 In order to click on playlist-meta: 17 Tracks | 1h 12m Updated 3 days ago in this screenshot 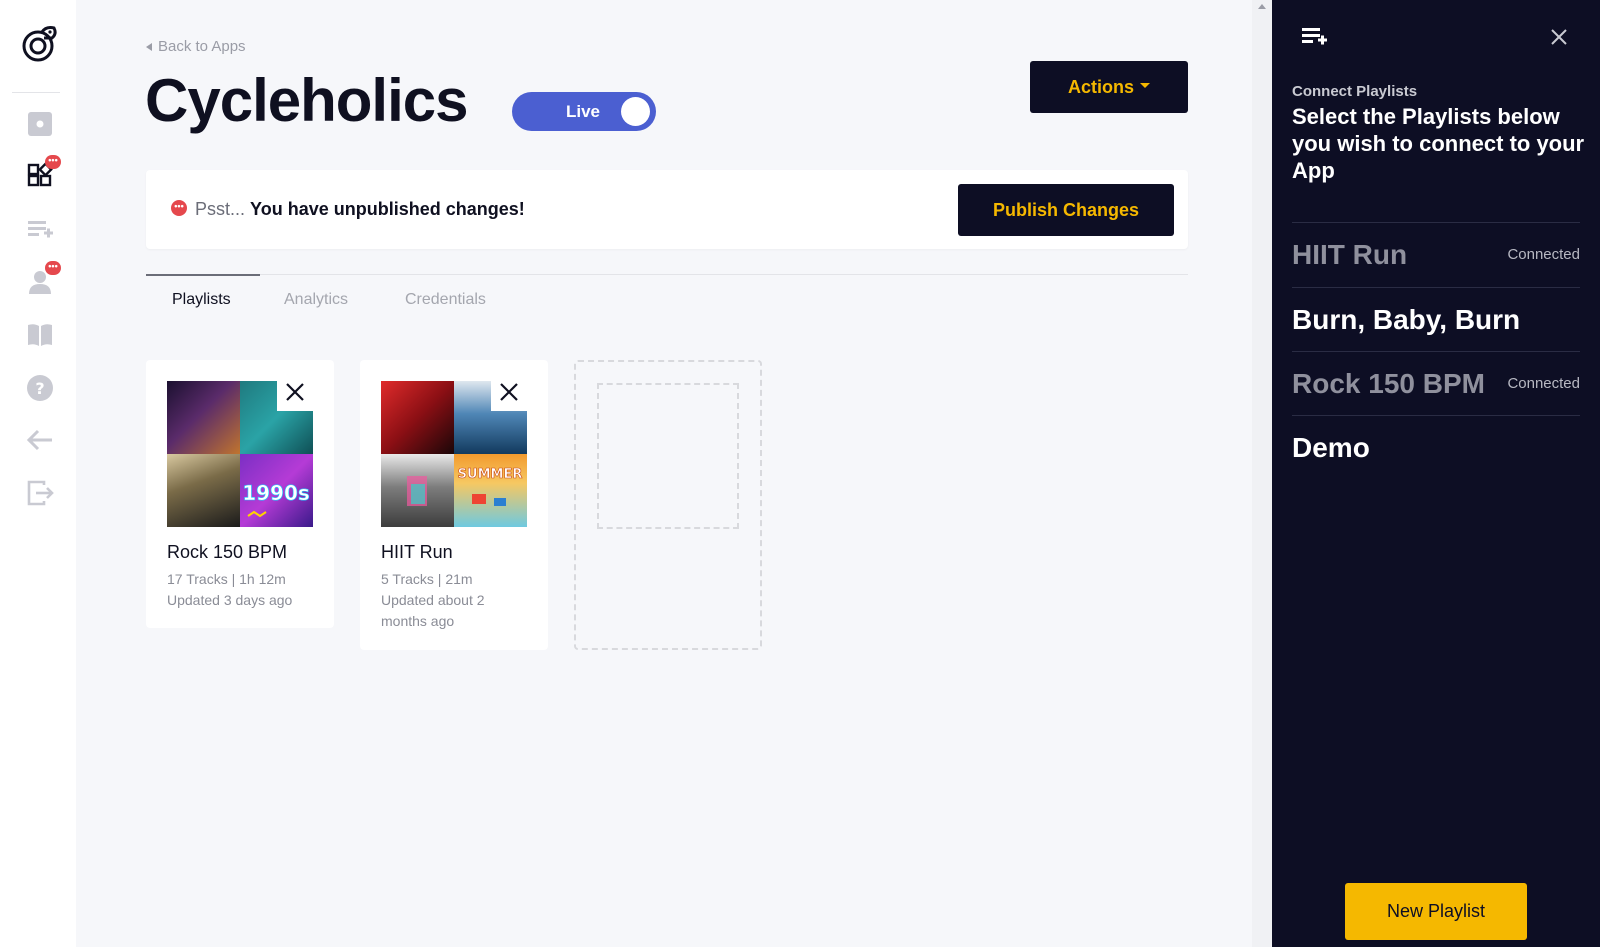, I will do `click(242, 590)`.